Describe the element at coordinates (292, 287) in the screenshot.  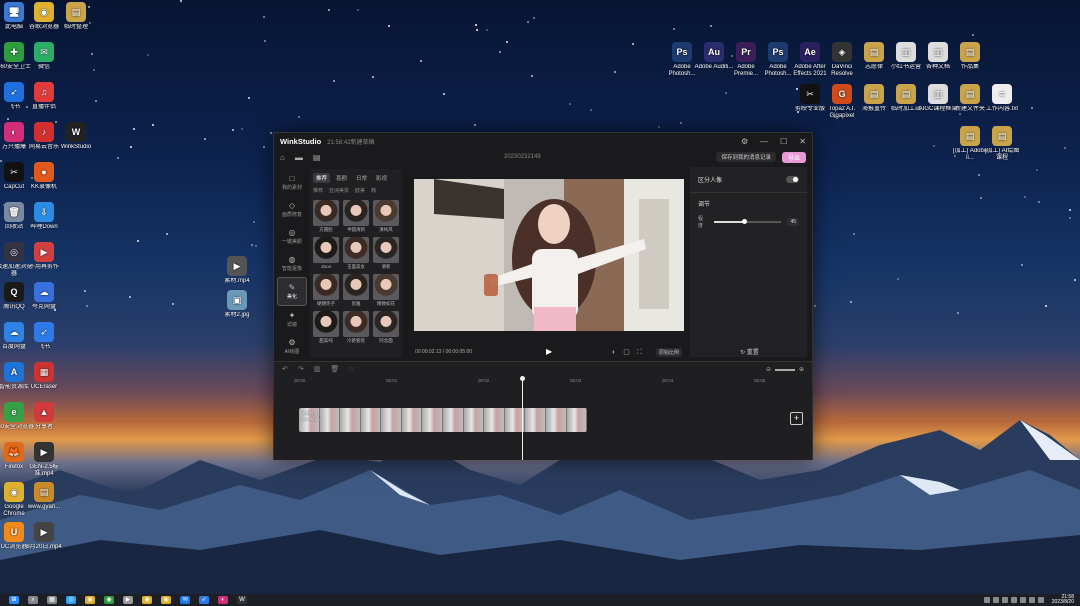
I see `nav-icon: ✎` at that location.